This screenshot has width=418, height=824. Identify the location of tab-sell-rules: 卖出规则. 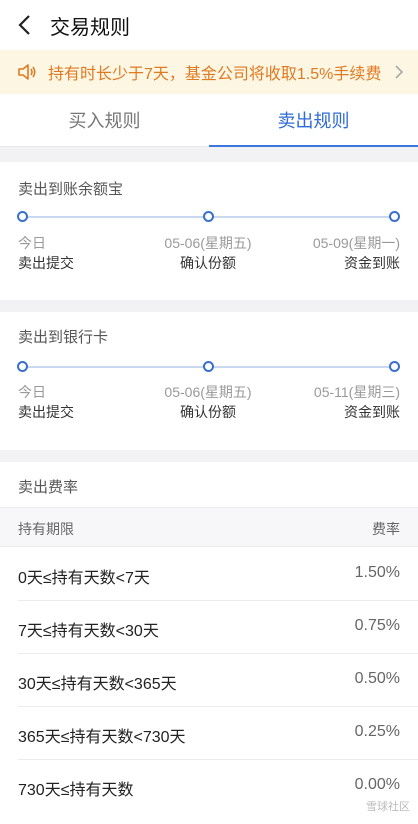
(313, 120).